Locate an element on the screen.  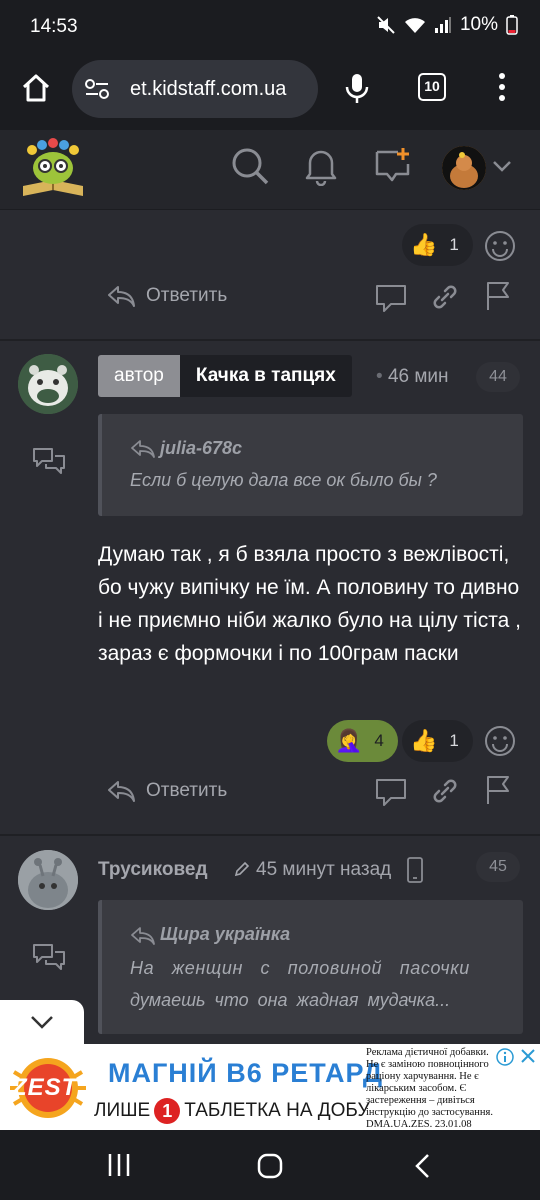
ad-tagline-number: 1 is located at coordinates (167, 1111).